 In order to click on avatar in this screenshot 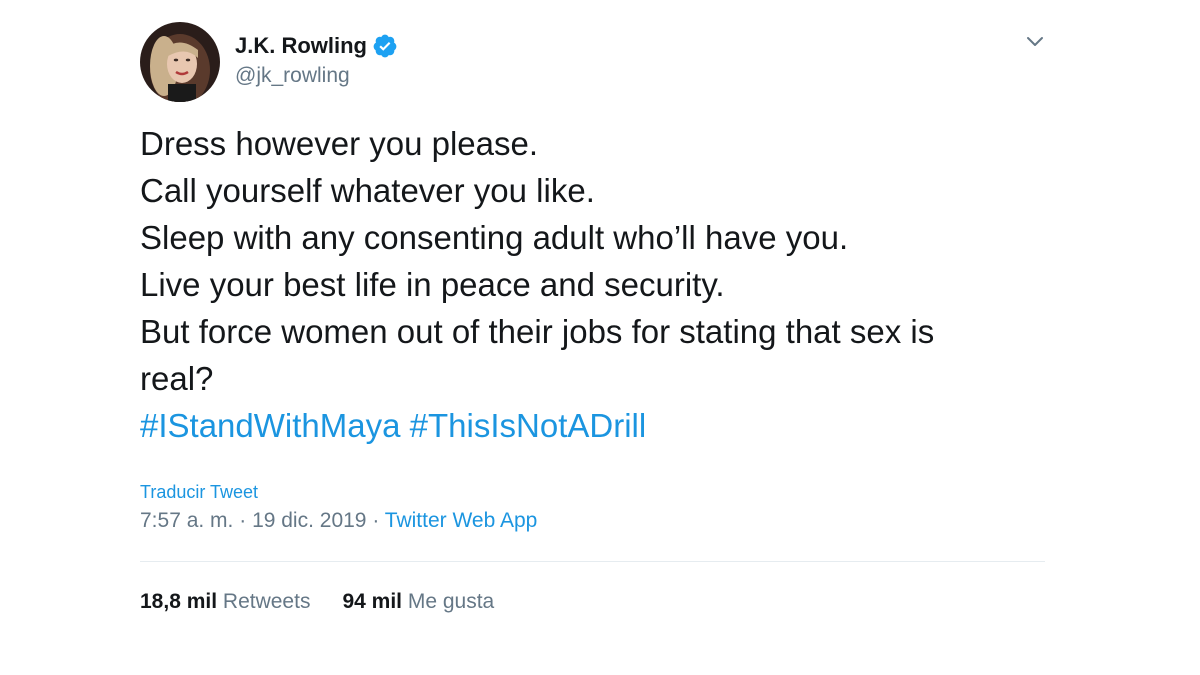, I will do `click(180, 62)`.